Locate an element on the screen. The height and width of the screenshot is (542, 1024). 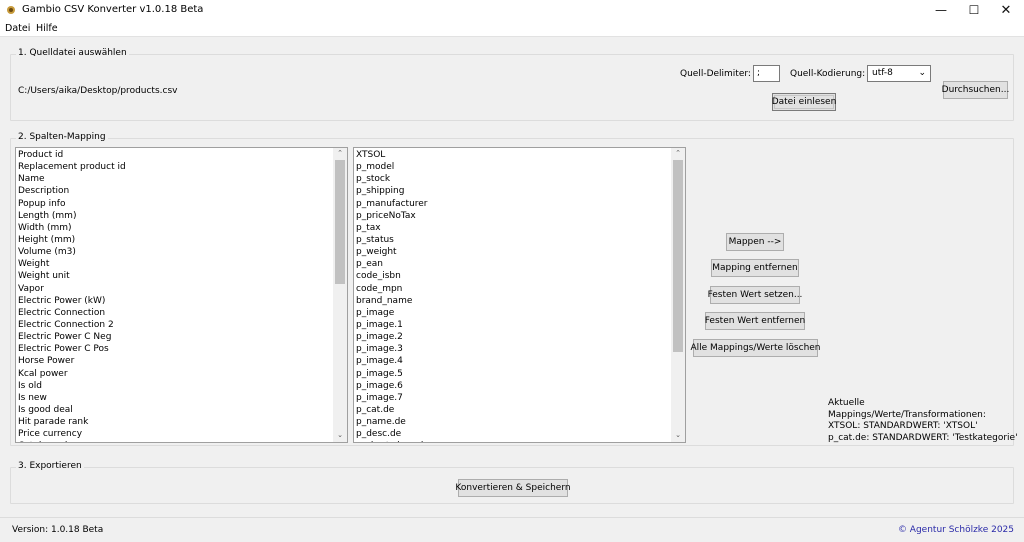
mappings-info-line: p_cat.de: STANDARDWERT: 'Testkategorie' is located at coordinates (923, 437).